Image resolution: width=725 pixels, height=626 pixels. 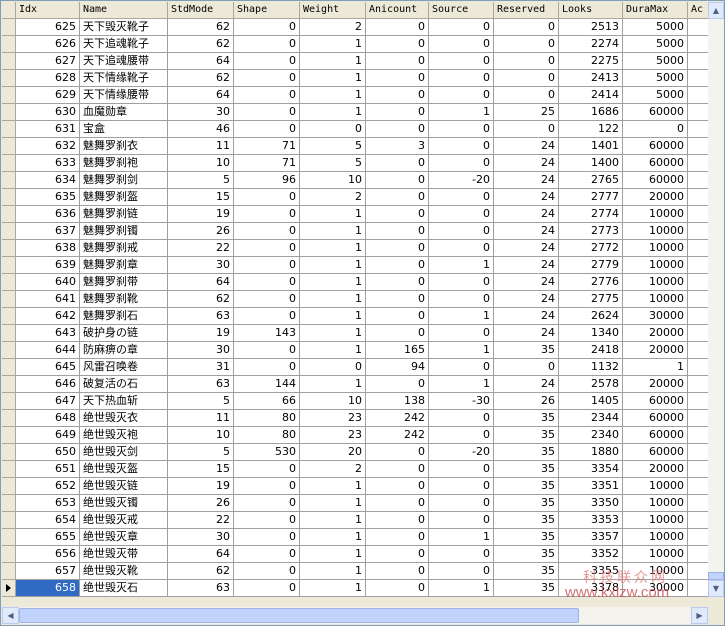 I want to click on cell-name: 魅舞罗刹盔, so click(x=124, y=197).